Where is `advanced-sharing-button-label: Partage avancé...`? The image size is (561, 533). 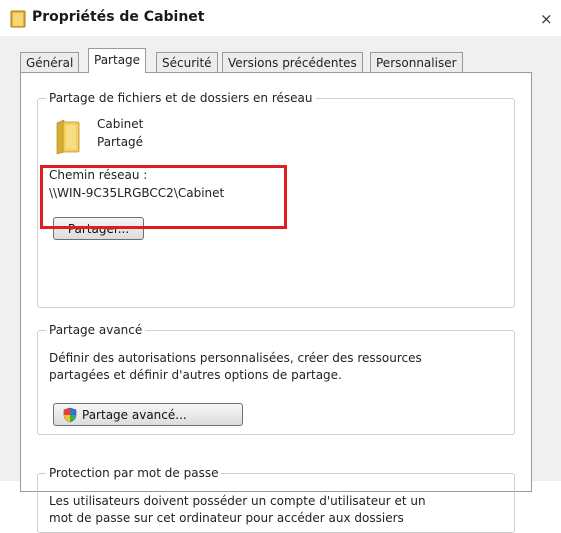 advanced-sharing-button-label: Partage avancé... is located at coordinates (134, 414).